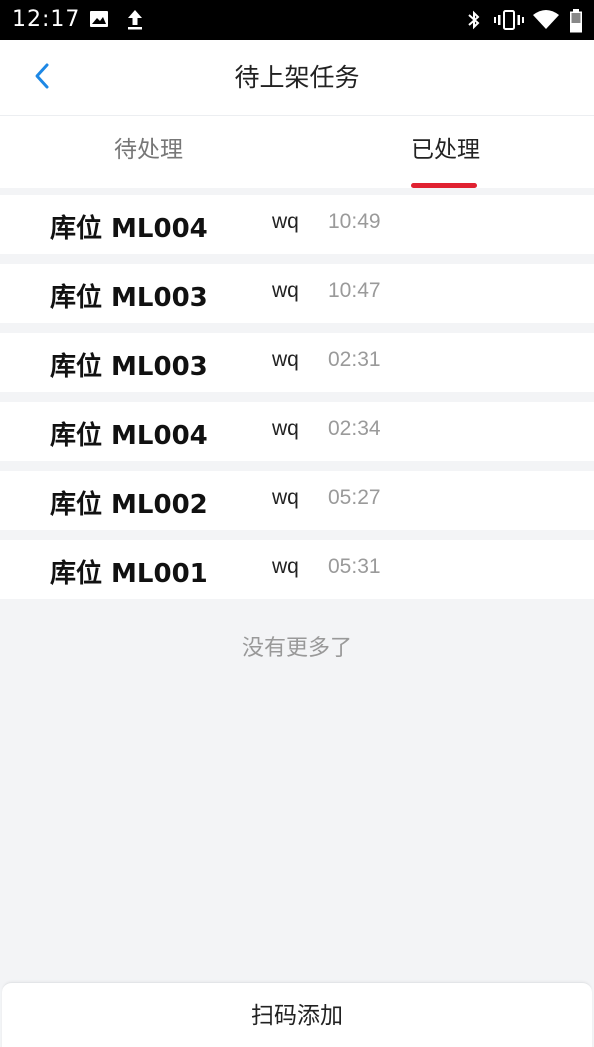 This screenshot has height=1047, width=594. I want to click on chevron-left-icon, so click(42, 78).